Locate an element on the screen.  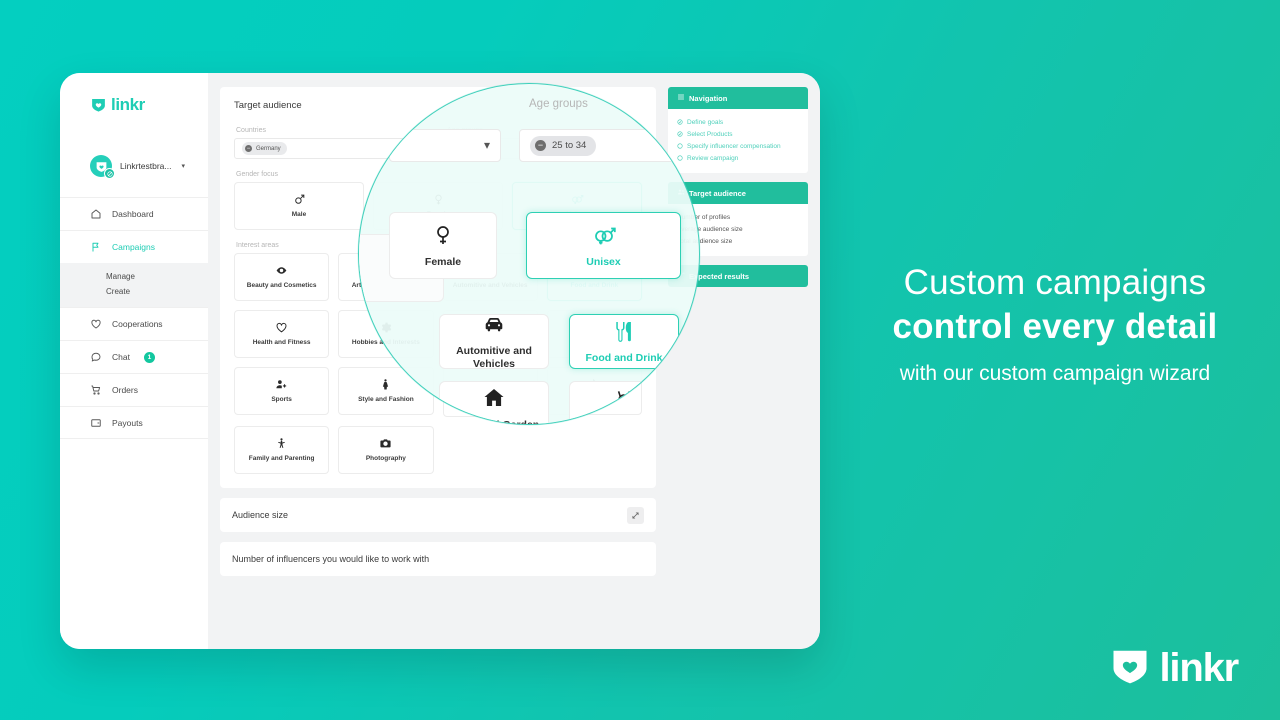
interest-card-family-and-parenting: Family and Parenting is located at coordinates (282, 450).